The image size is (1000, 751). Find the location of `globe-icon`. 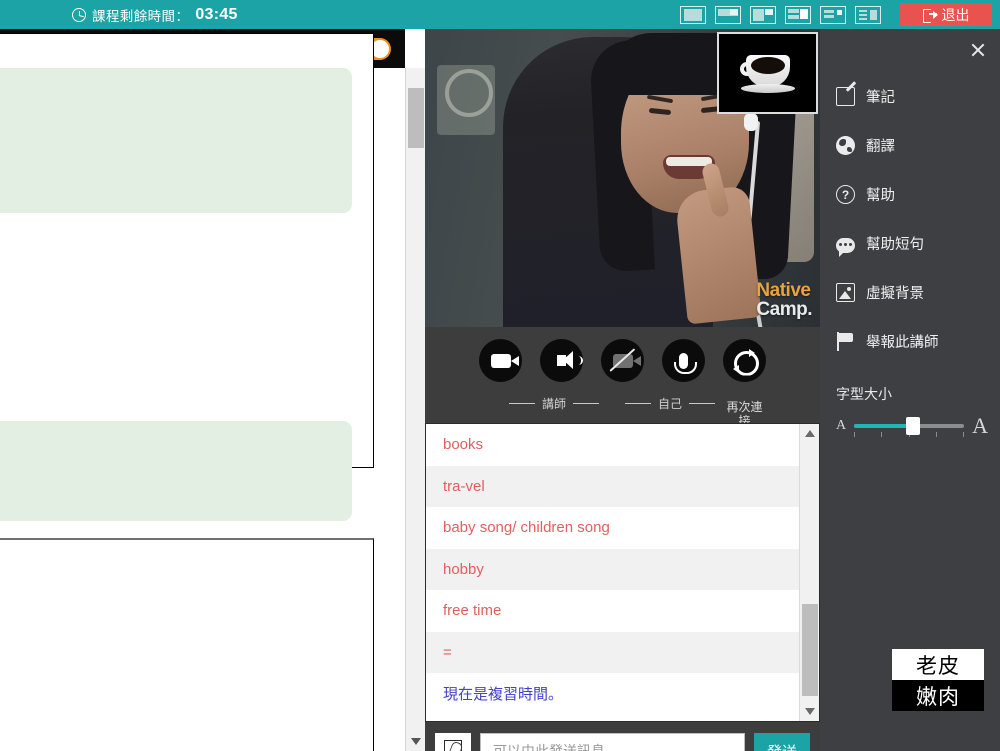

globe-icon is located at coordinates (845, 145).